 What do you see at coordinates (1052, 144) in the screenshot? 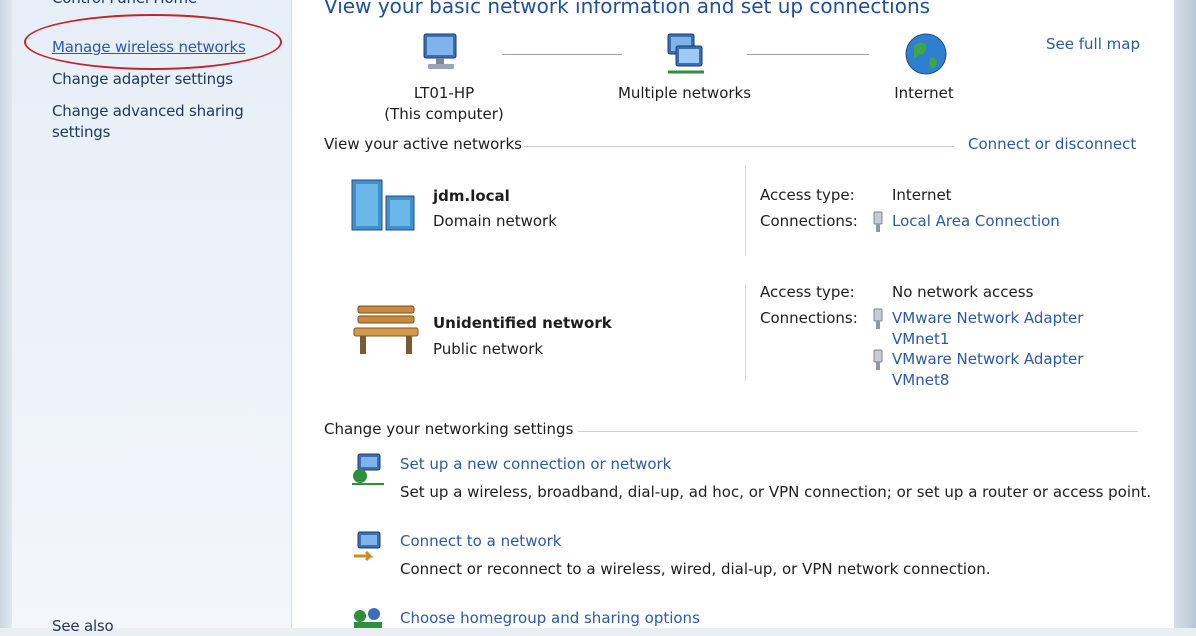
I see `connect-or-disconnect-link: Connect or disconnect` at bounding box center [1052, 144].